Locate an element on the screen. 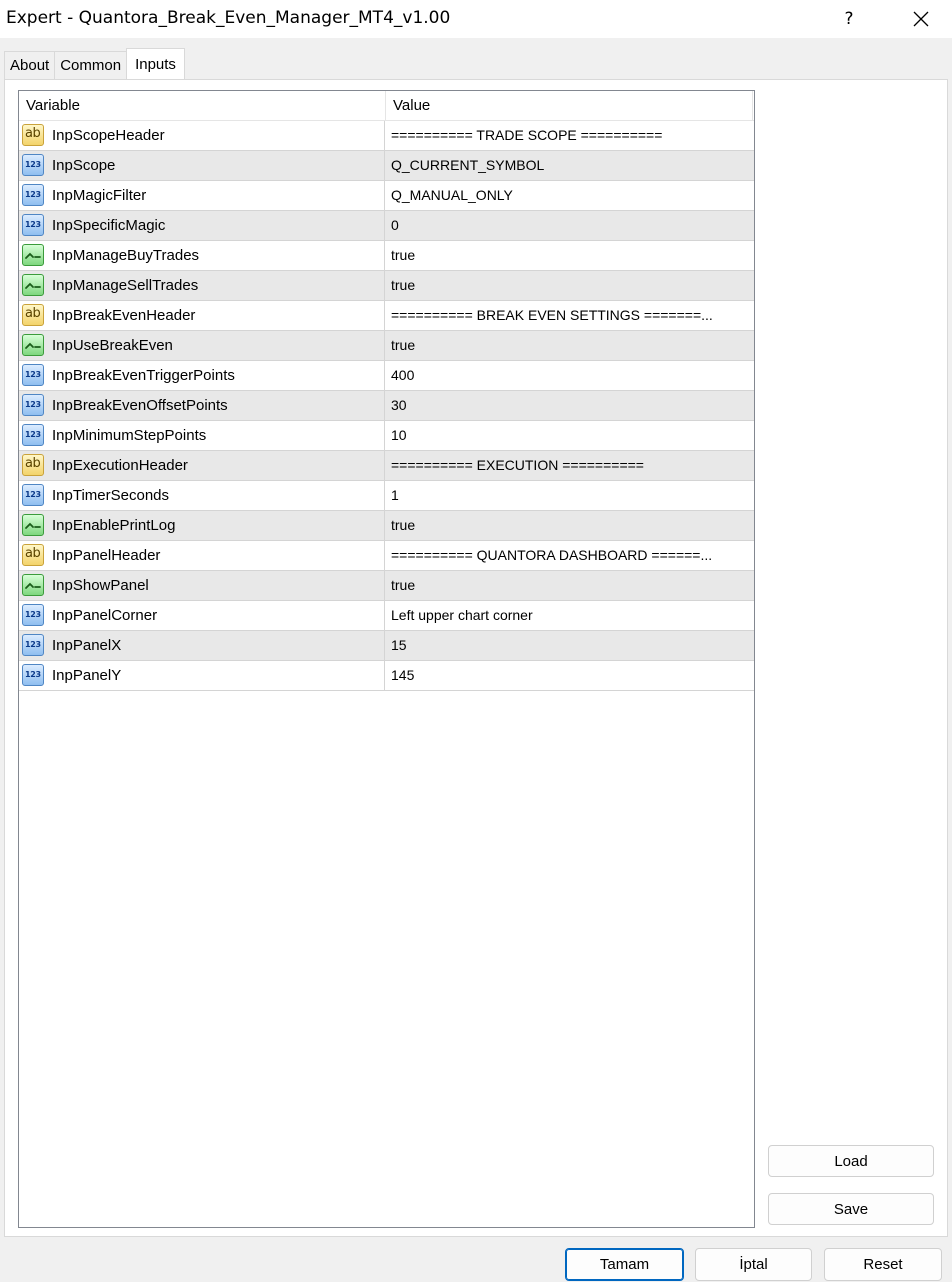 This screenshot has height=1282, width=952. variable-cell: 123 InpBreakEvenOffsetPoints is located at coordinates (202, 405).